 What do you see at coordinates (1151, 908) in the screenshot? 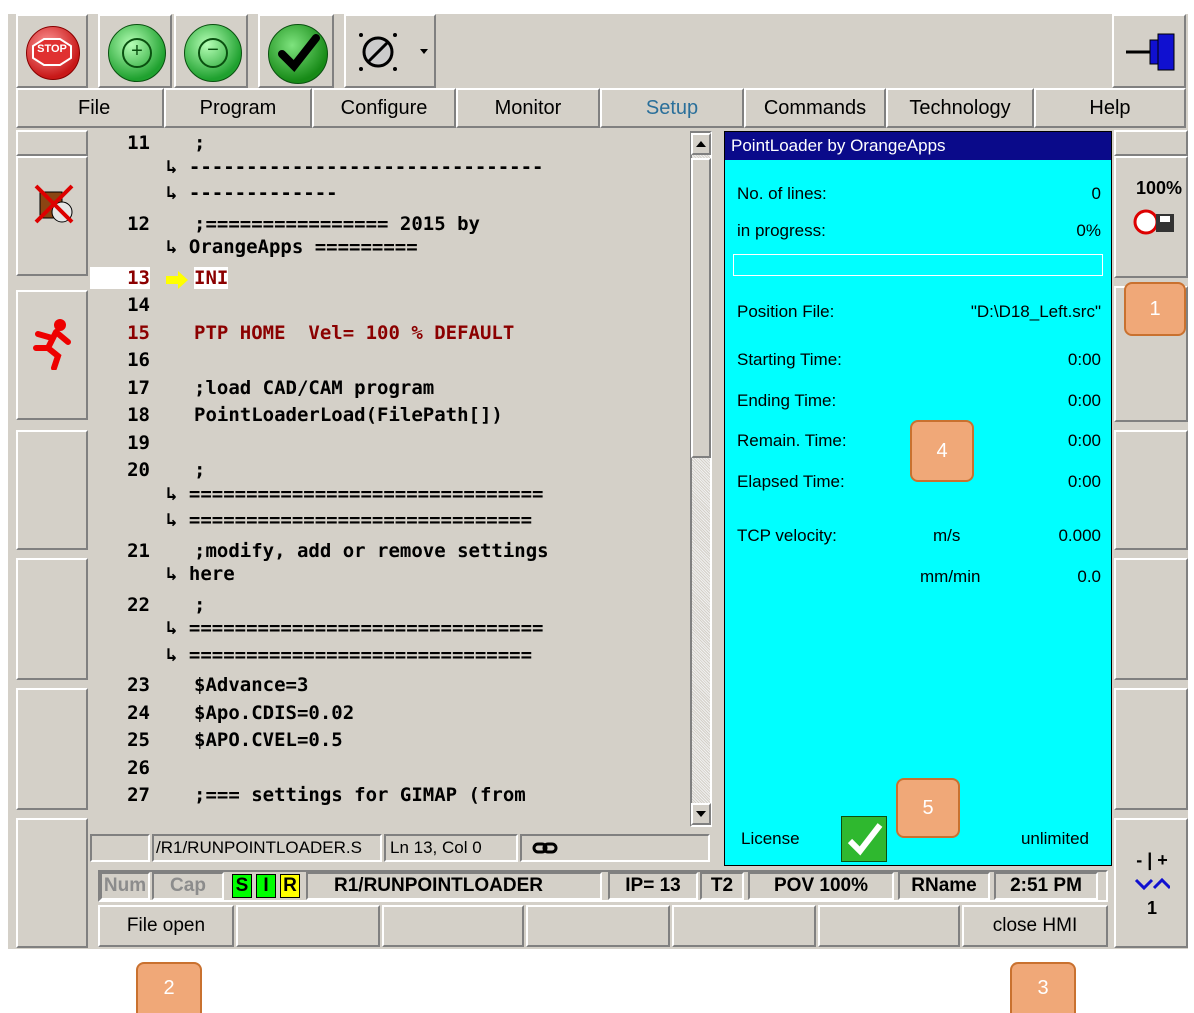
I see `jog-value: 1` at bounding box center [1151, 908].